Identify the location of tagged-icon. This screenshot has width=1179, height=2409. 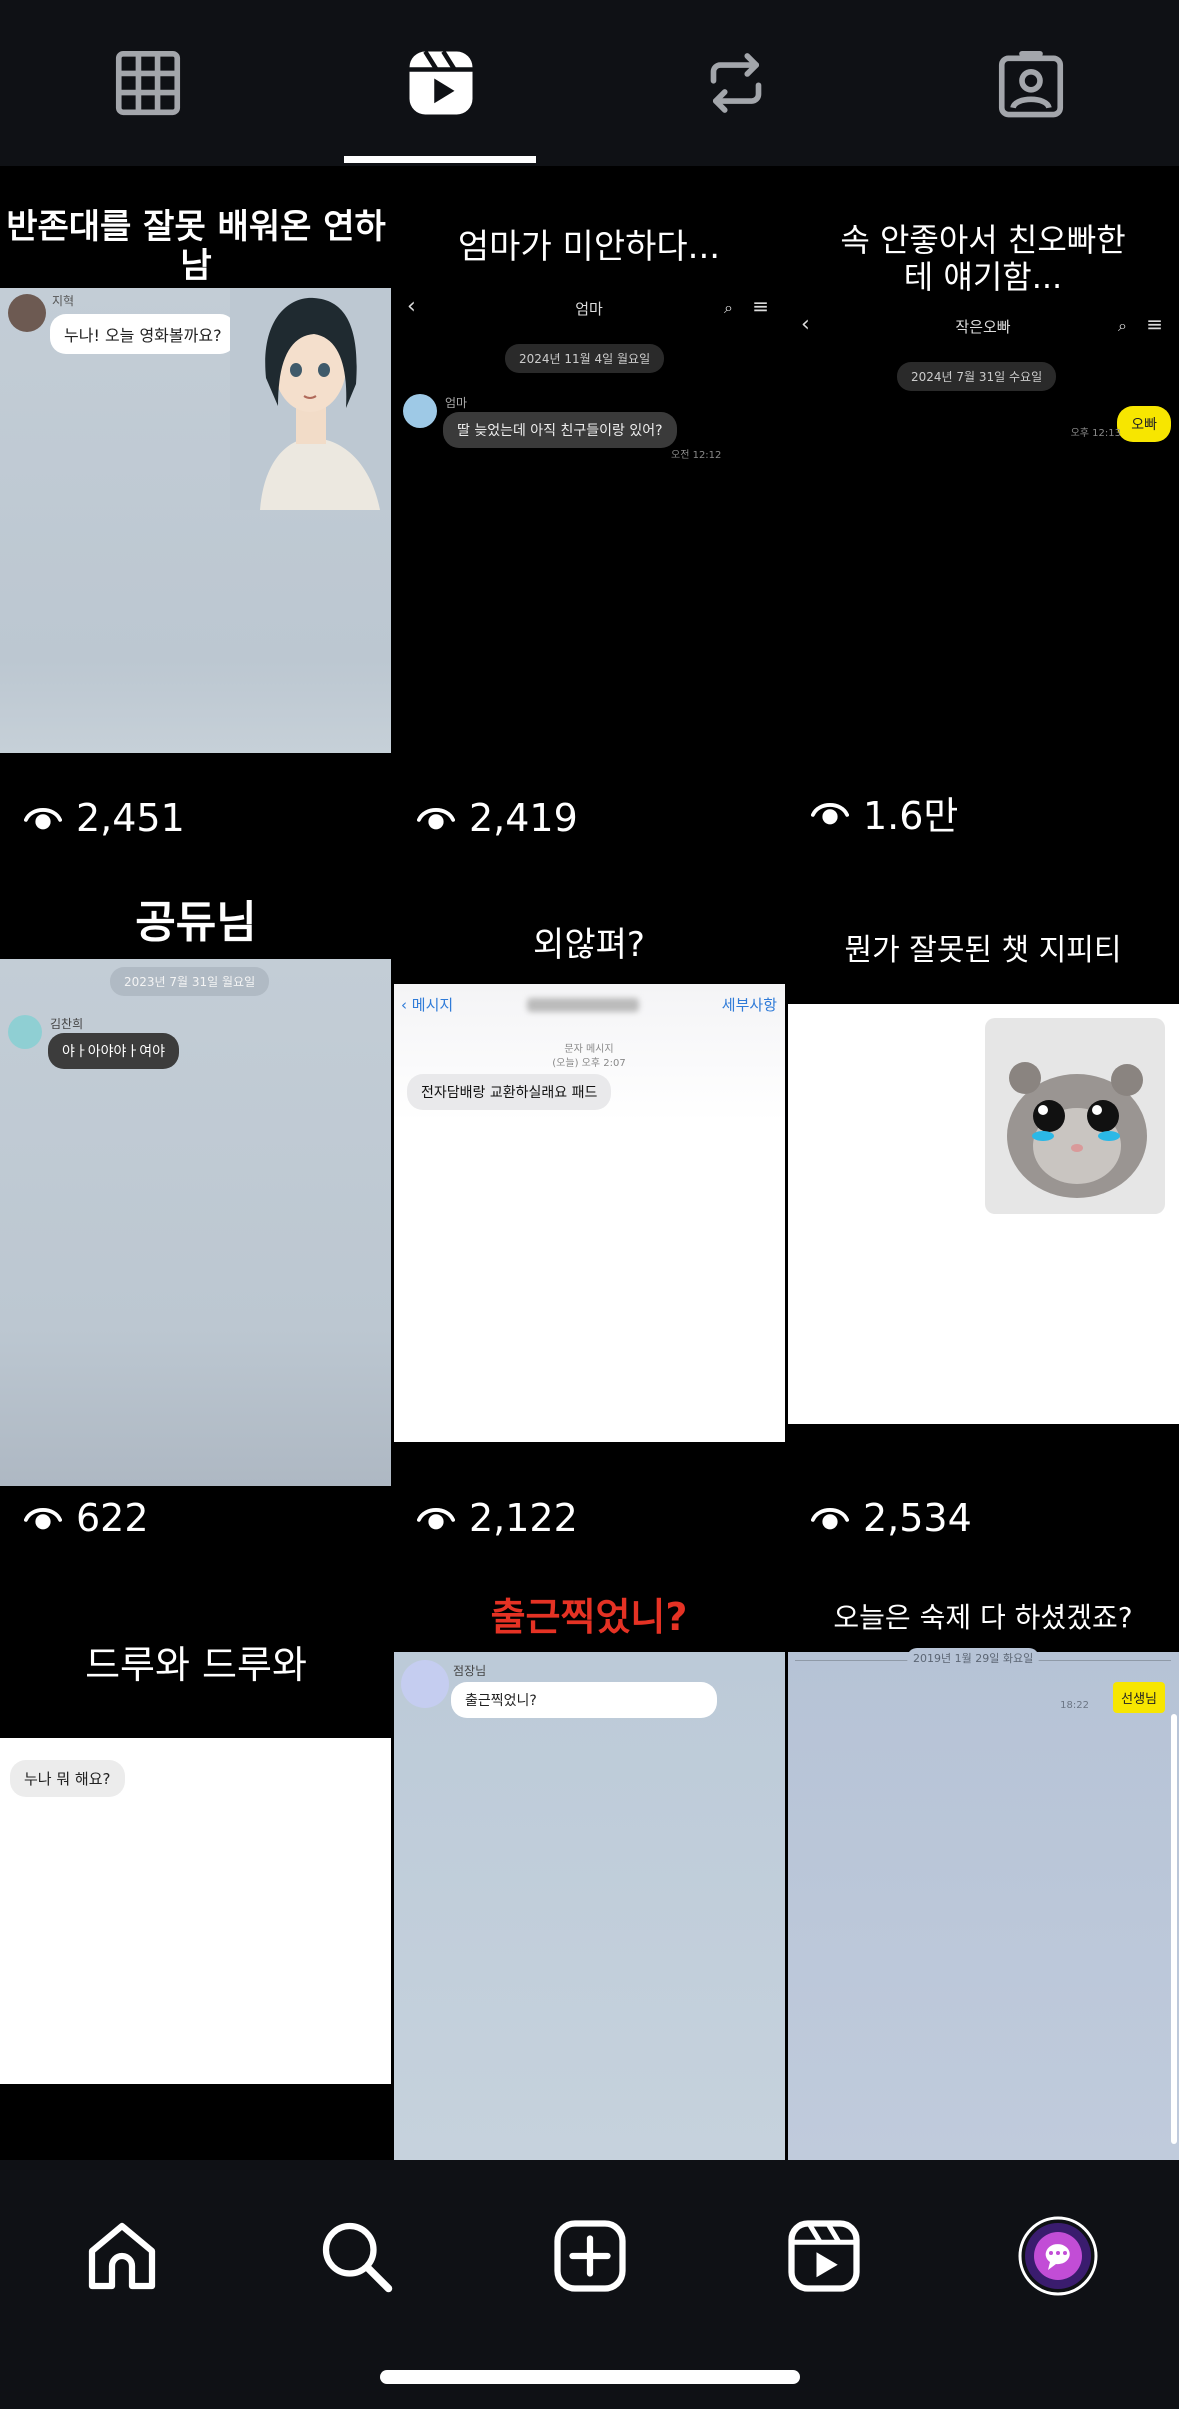
(1030, 84).